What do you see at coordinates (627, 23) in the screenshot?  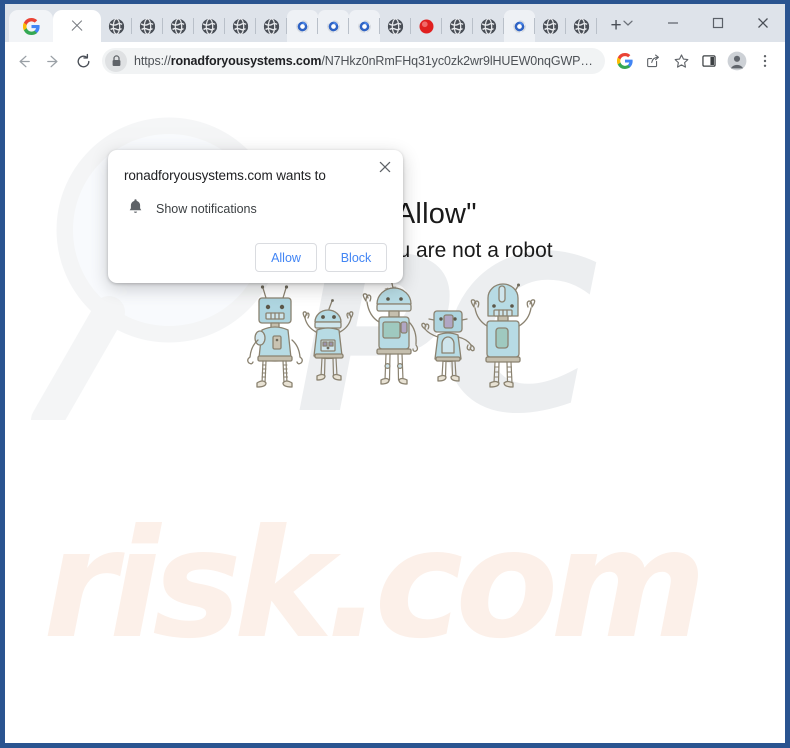 I see `tab-search-button` at bounding box center [627, 23].